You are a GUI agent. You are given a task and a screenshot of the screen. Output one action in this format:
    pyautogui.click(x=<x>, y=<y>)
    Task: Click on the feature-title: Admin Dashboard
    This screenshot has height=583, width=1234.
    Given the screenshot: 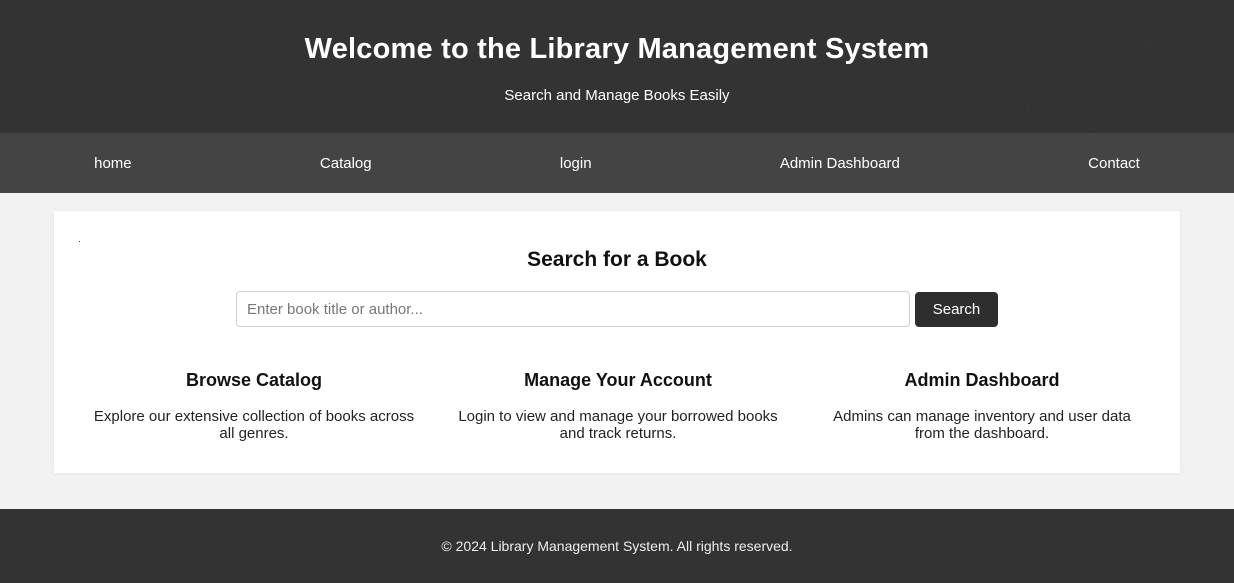 What is the action you would take?
    pyautogui.click(x=982, y=380)
    